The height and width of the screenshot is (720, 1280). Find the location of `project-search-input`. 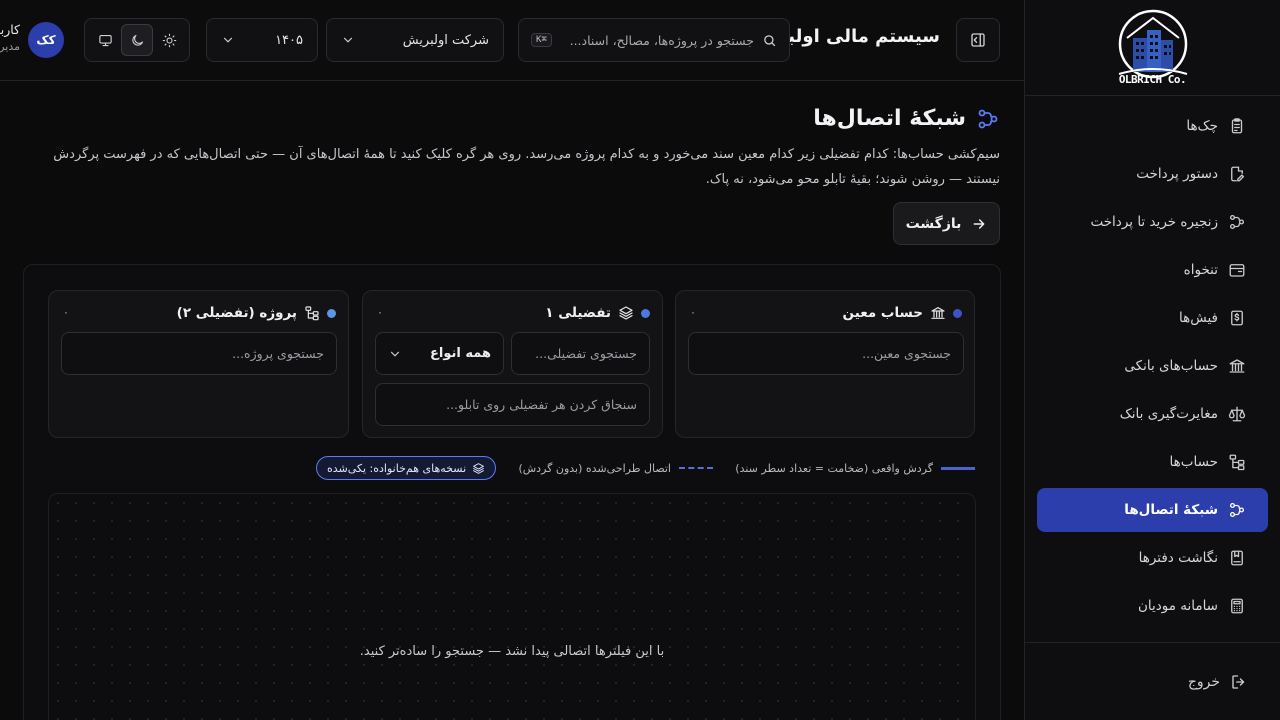

project-search-input is located at coordinates (199, 353).